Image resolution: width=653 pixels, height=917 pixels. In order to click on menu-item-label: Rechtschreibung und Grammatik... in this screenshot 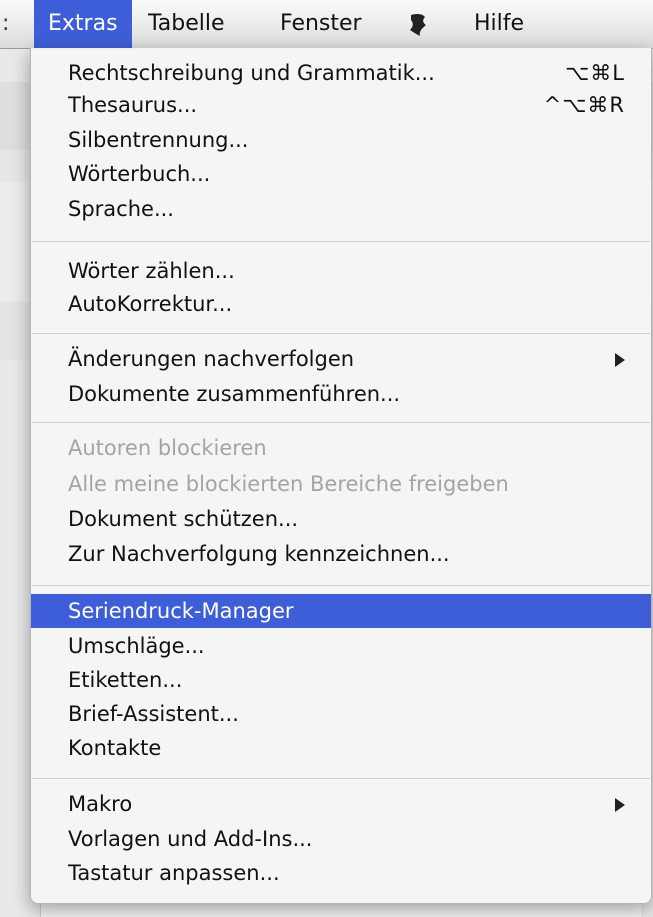, I will do `click(251, 73)`.